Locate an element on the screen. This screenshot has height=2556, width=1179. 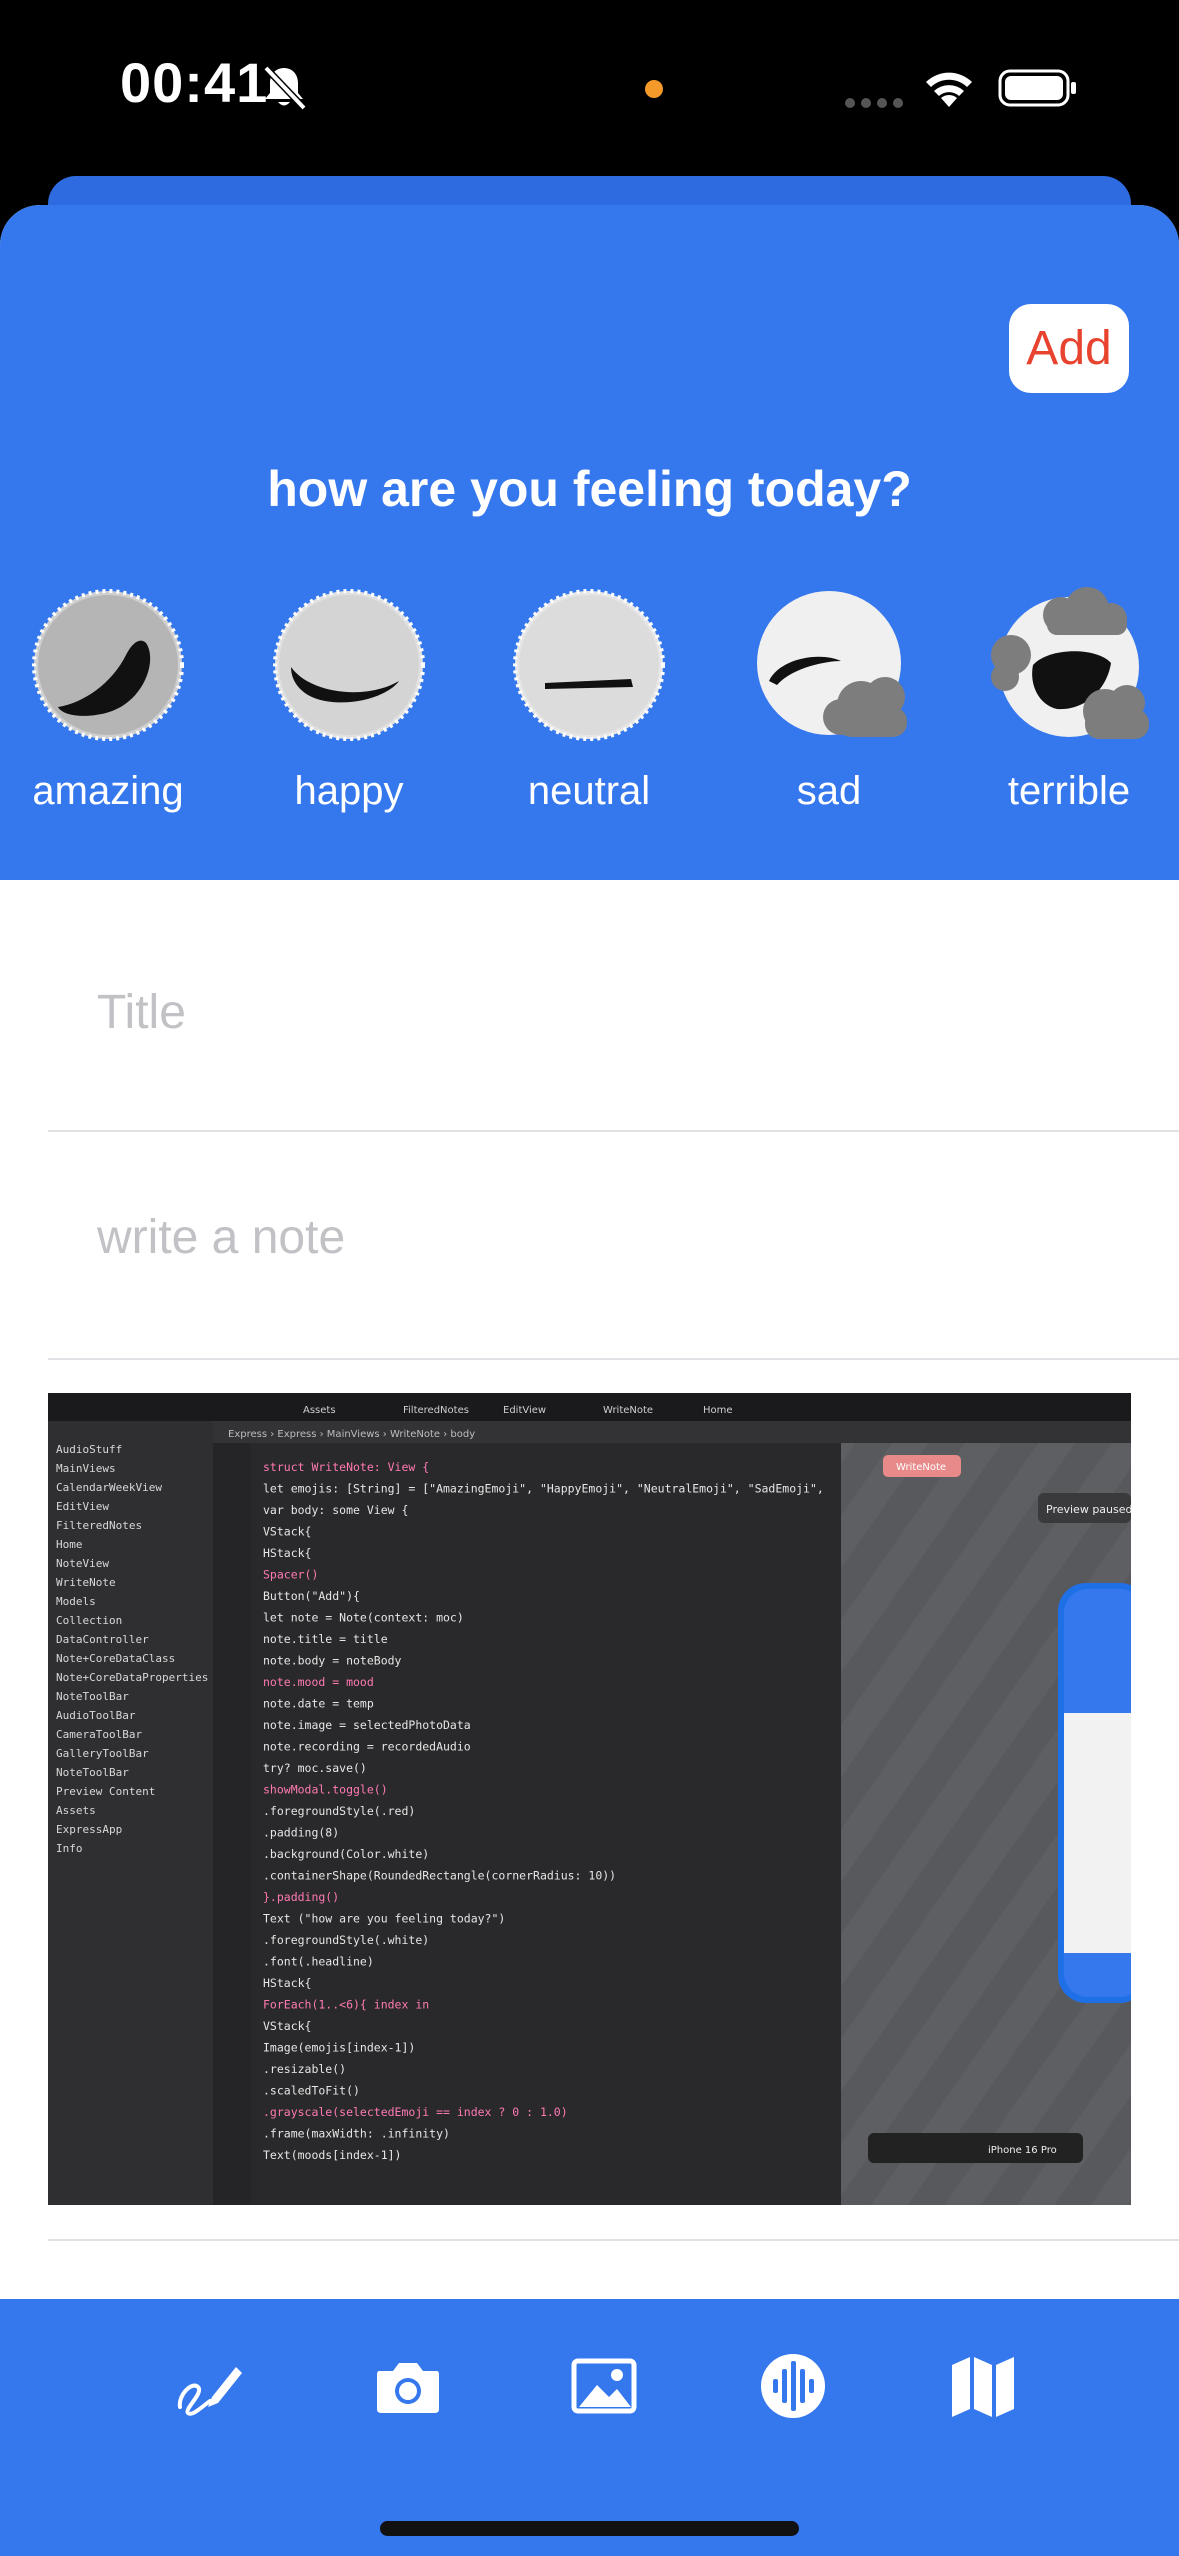
amazing-emoji-icon is located at coordinates (108, 665).